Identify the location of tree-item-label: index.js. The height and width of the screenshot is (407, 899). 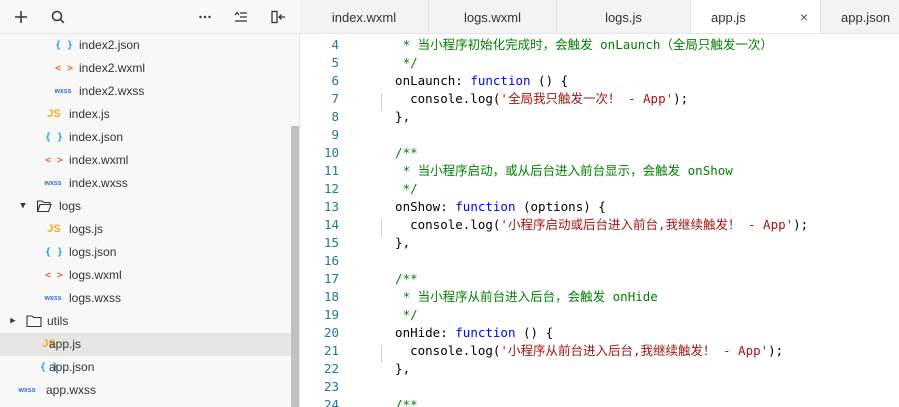
(89, 114).